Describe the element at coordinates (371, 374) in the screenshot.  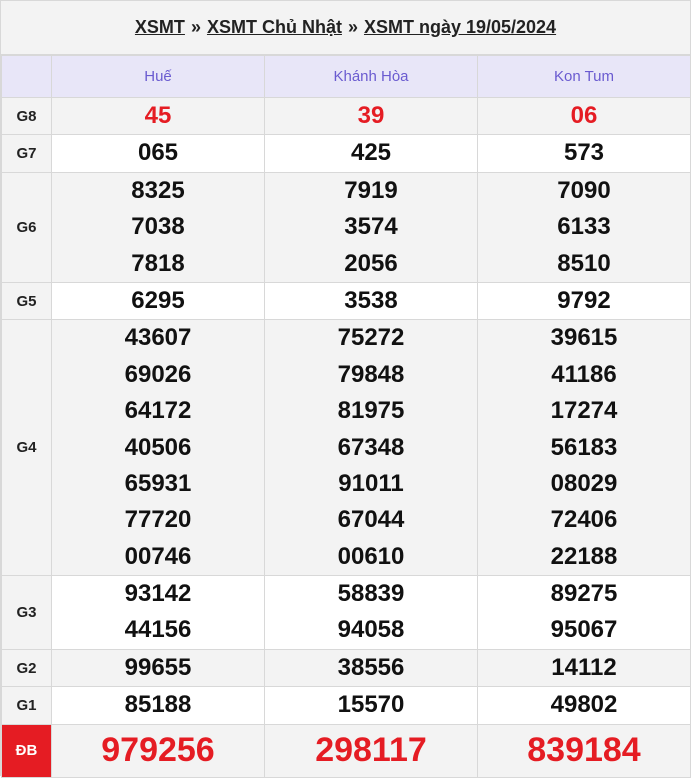
I see `prize-number: 79848` at that location.